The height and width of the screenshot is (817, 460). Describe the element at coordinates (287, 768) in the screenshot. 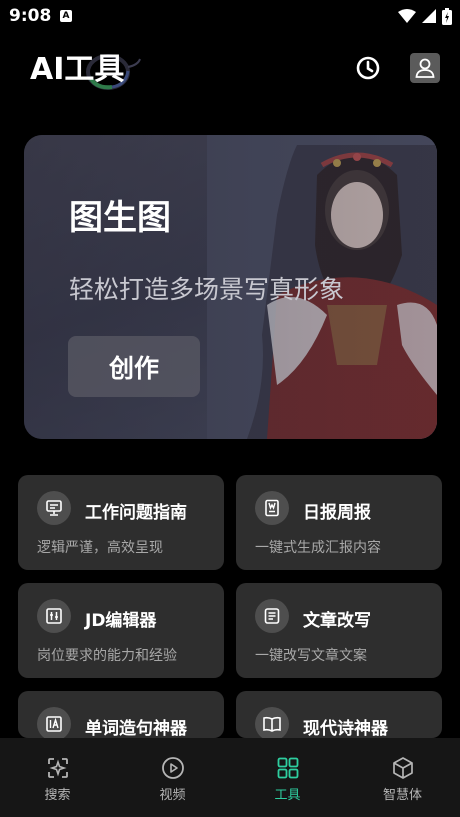

I see `grid-icon` at that location.